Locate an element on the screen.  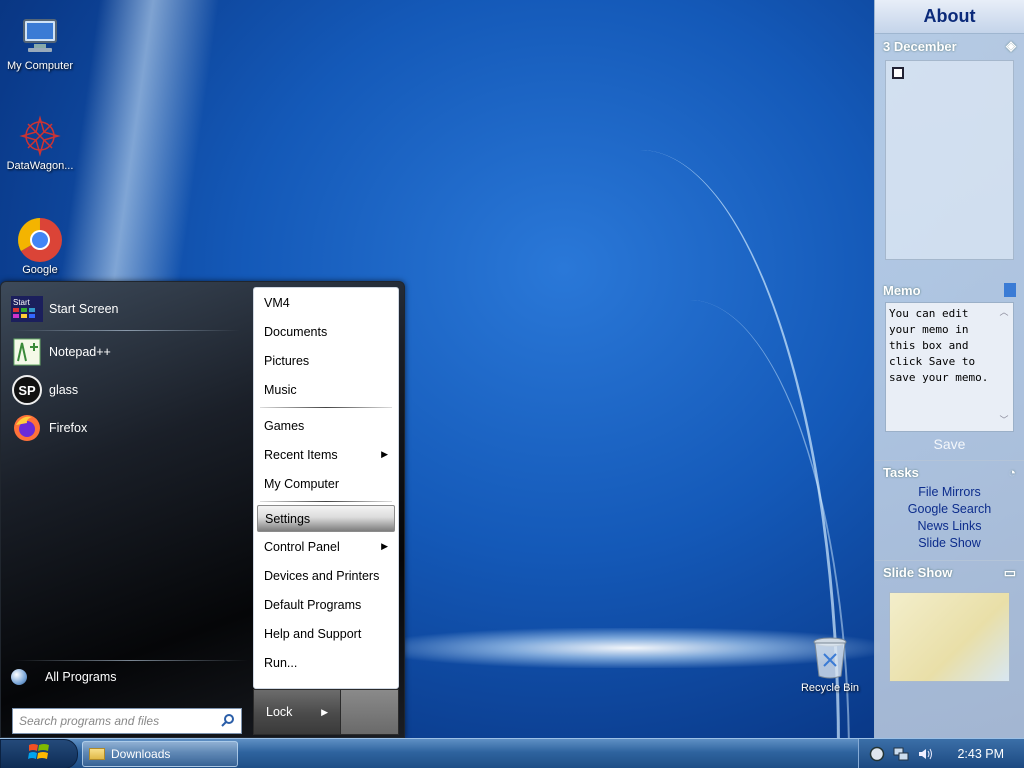
pinned-firefox: Firefox is located at coordinates (126, 428).